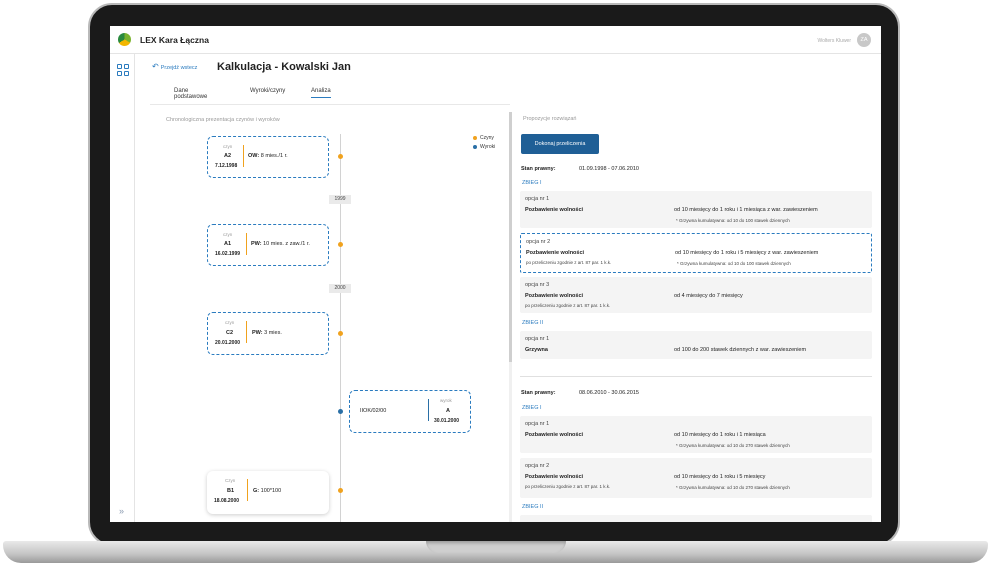 This screenshot has width=991, height=573. What do you see at coordinates (510, 237) in the screenshot?
I see `left-panel-scrollbar-thumb` at bounding box center [510, 237].